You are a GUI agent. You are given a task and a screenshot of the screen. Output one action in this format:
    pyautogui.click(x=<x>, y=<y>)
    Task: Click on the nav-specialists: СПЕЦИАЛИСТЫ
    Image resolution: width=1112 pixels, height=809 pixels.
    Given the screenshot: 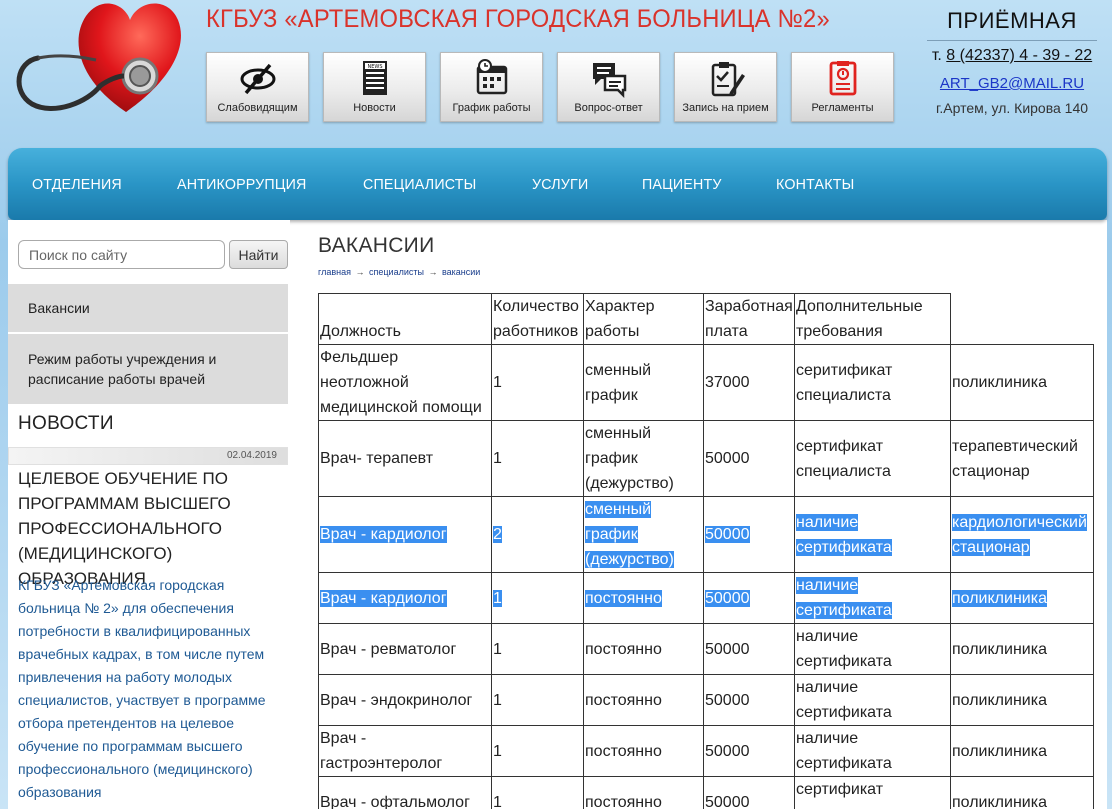 What is the action you would take?
    pyautogui.click(x=419, y=184)
    